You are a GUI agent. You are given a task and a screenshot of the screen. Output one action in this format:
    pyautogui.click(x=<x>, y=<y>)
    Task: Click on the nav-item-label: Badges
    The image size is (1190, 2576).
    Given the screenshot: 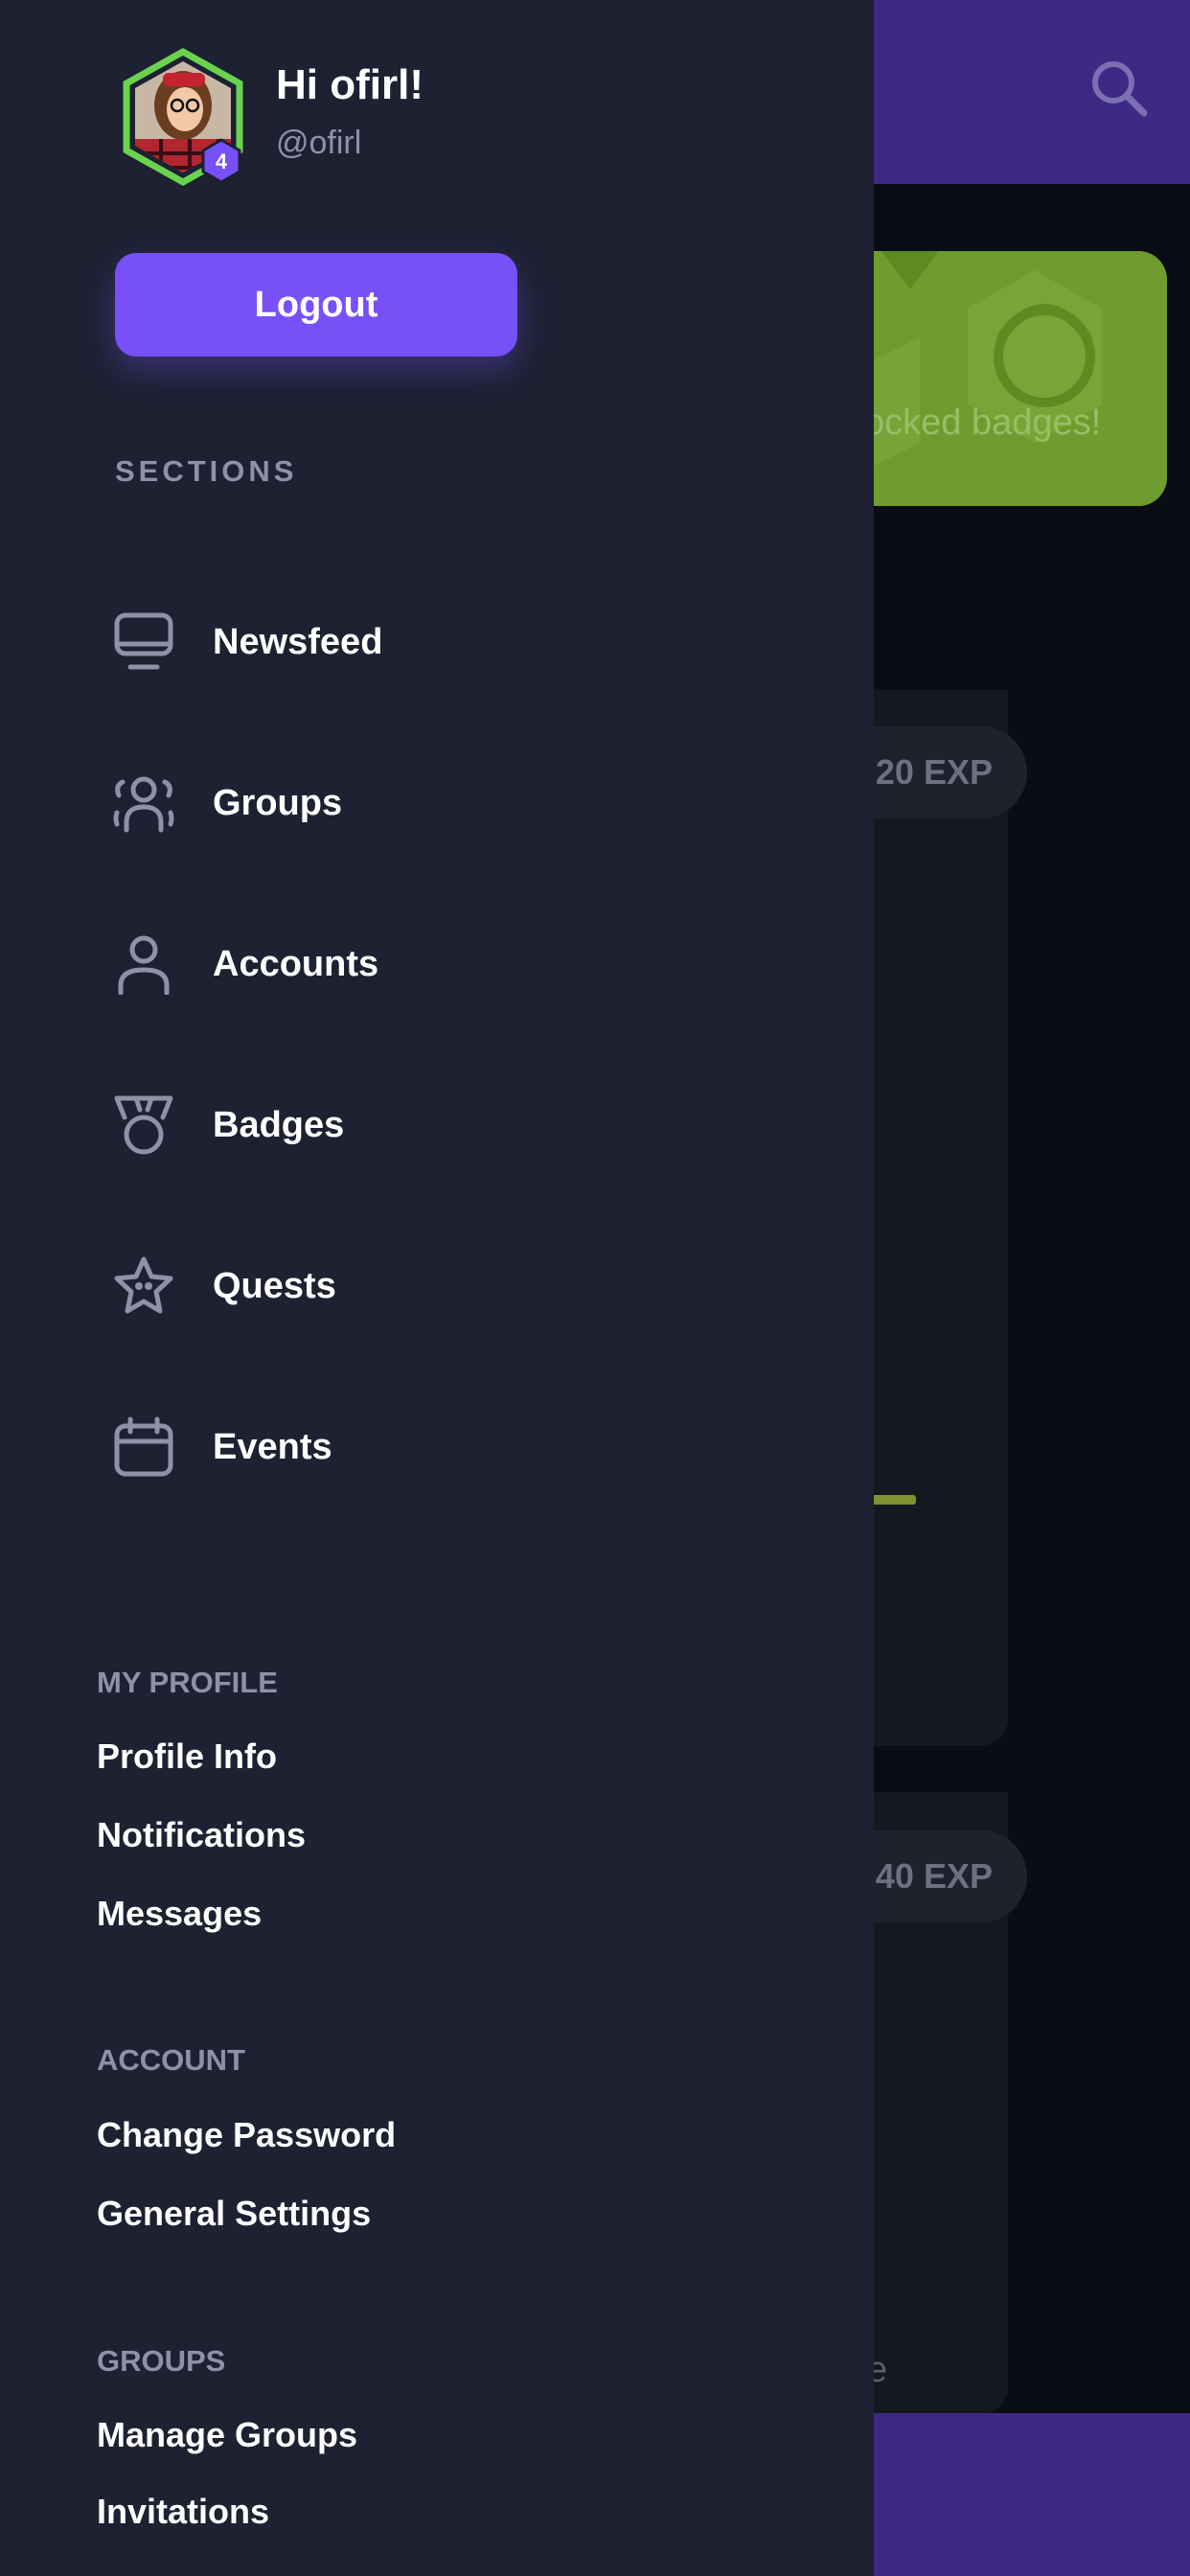 What is the action you would take?
    pyautogui.click(x=279, y=1124)
    